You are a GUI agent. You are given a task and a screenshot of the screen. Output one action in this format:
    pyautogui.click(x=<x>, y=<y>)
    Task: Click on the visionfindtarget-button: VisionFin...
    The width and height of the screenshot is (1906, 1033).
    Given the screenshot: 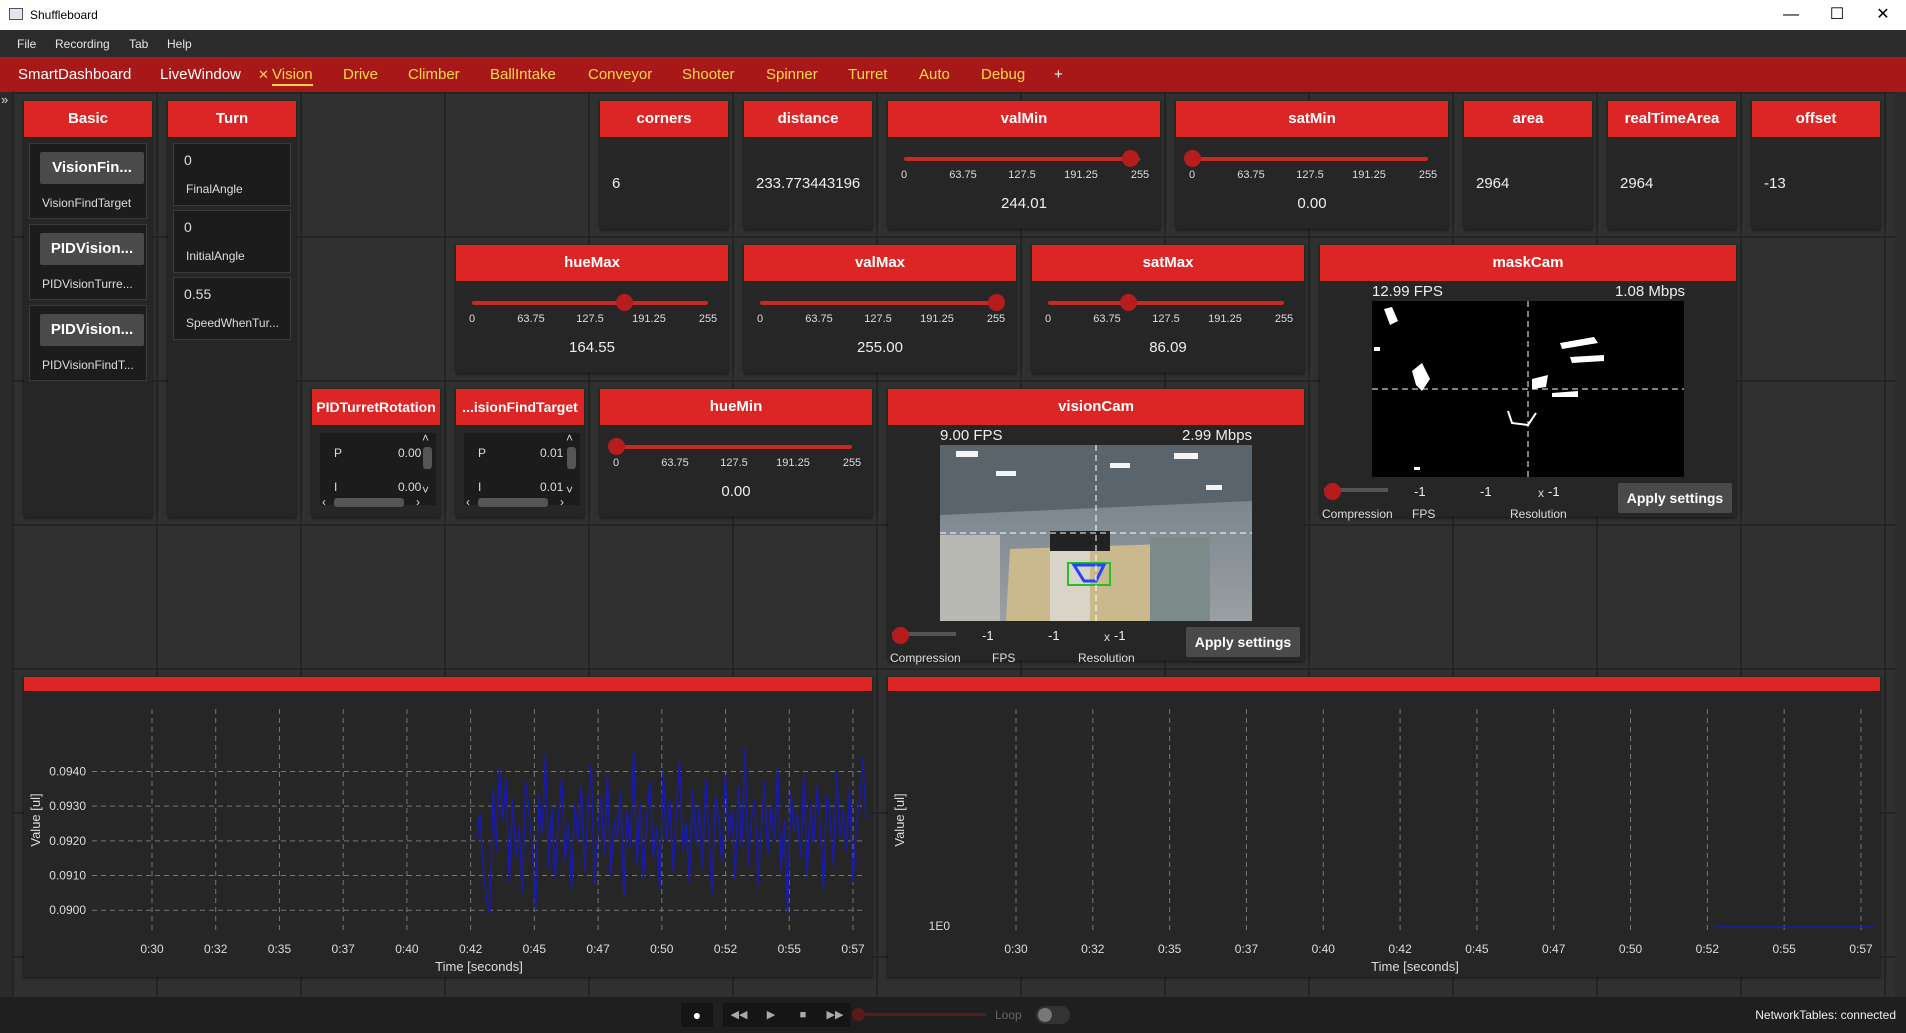 What is the action you would take?
    pyautogui.click(x=92, y=168)
    